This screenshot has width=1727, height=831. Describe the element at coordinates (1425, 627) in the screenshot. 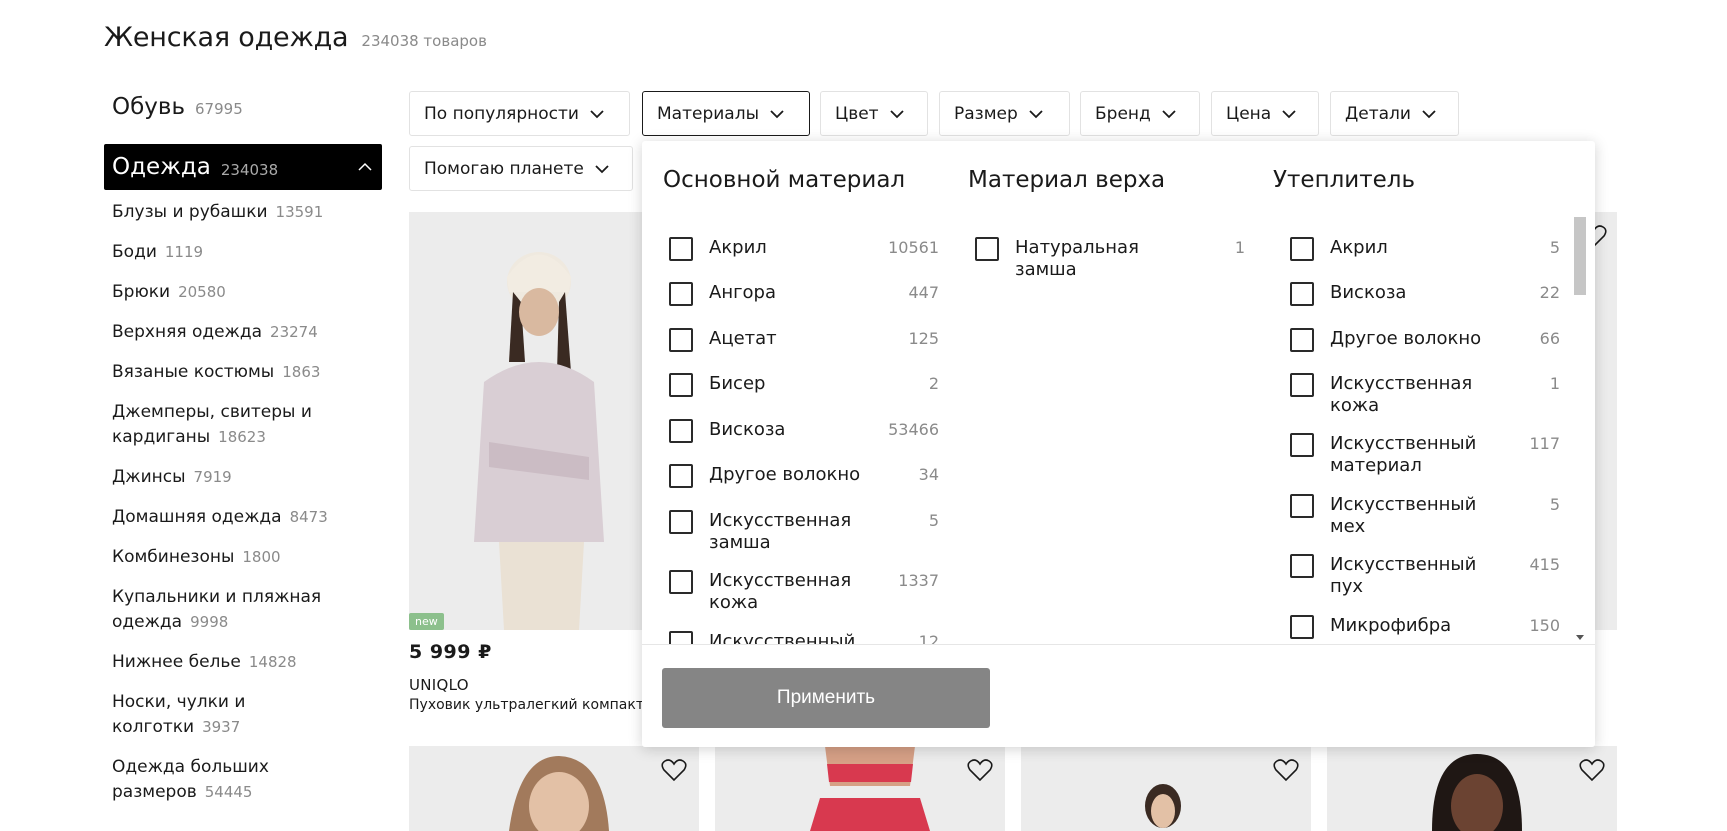

I see `option-checkbox: Микрофибра 150` at that location.